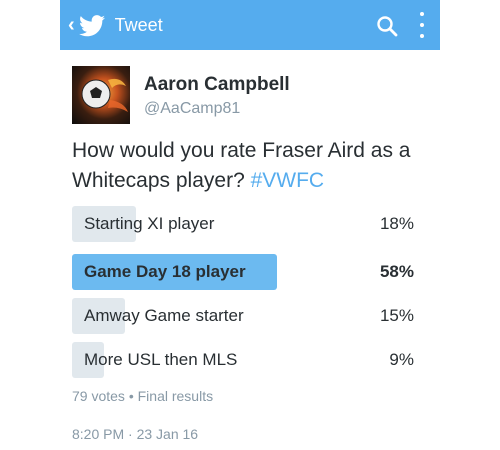  Describe the element at coordinates (104, 95) in the screenshot. I see `soccer-ball-icon` at that location.